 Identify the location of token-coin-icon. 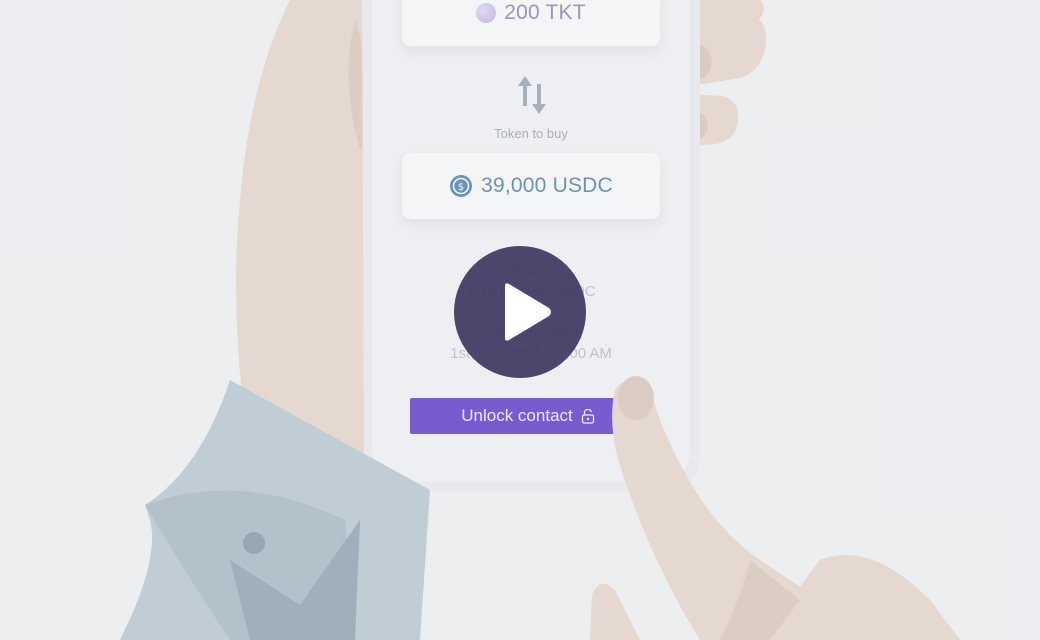
(486, 13).